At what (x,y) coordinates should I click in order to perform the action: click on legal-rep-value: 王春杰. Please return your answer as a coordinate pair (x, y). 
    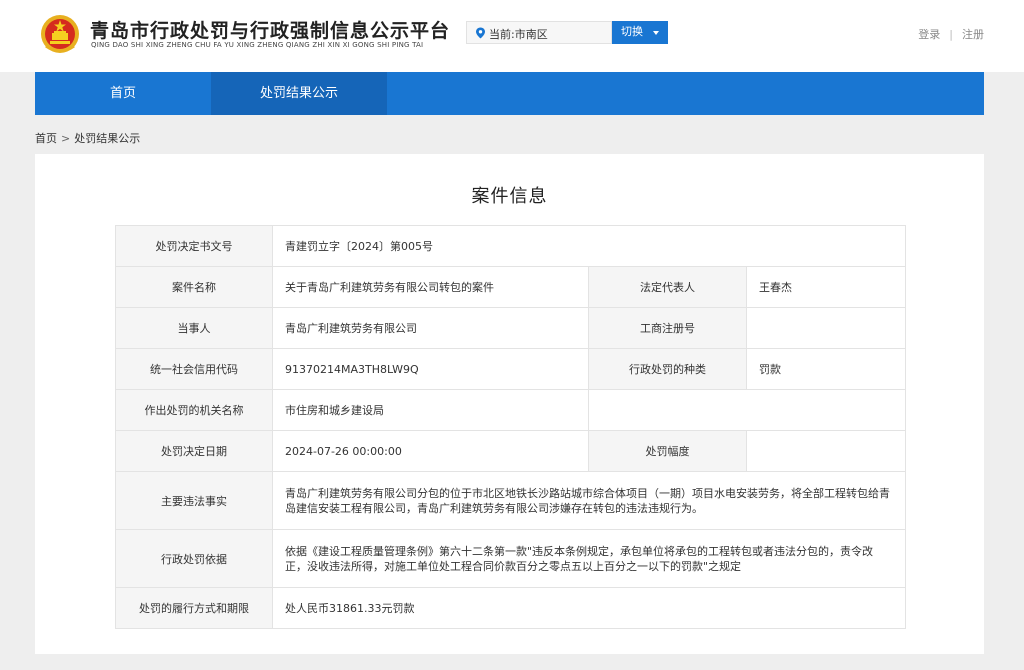
    Looking at the image, I should click on (826, 287).